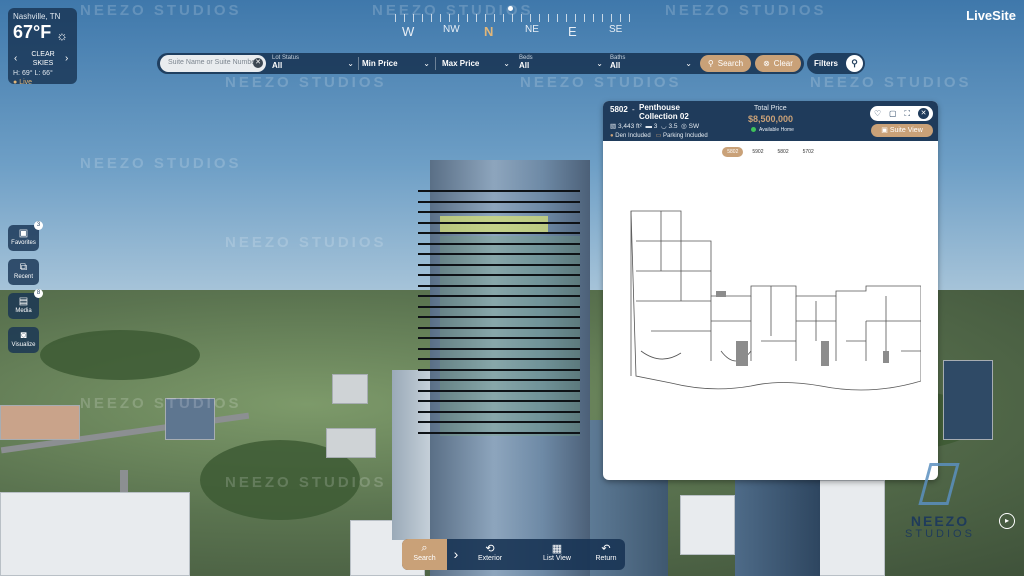 Image resolution: width=1024 pixels, height=576 pixels. Describe the element at coordinates (902, 130) in the screenshot. I see `suite-view-button: ▣ Suite View` at that location.